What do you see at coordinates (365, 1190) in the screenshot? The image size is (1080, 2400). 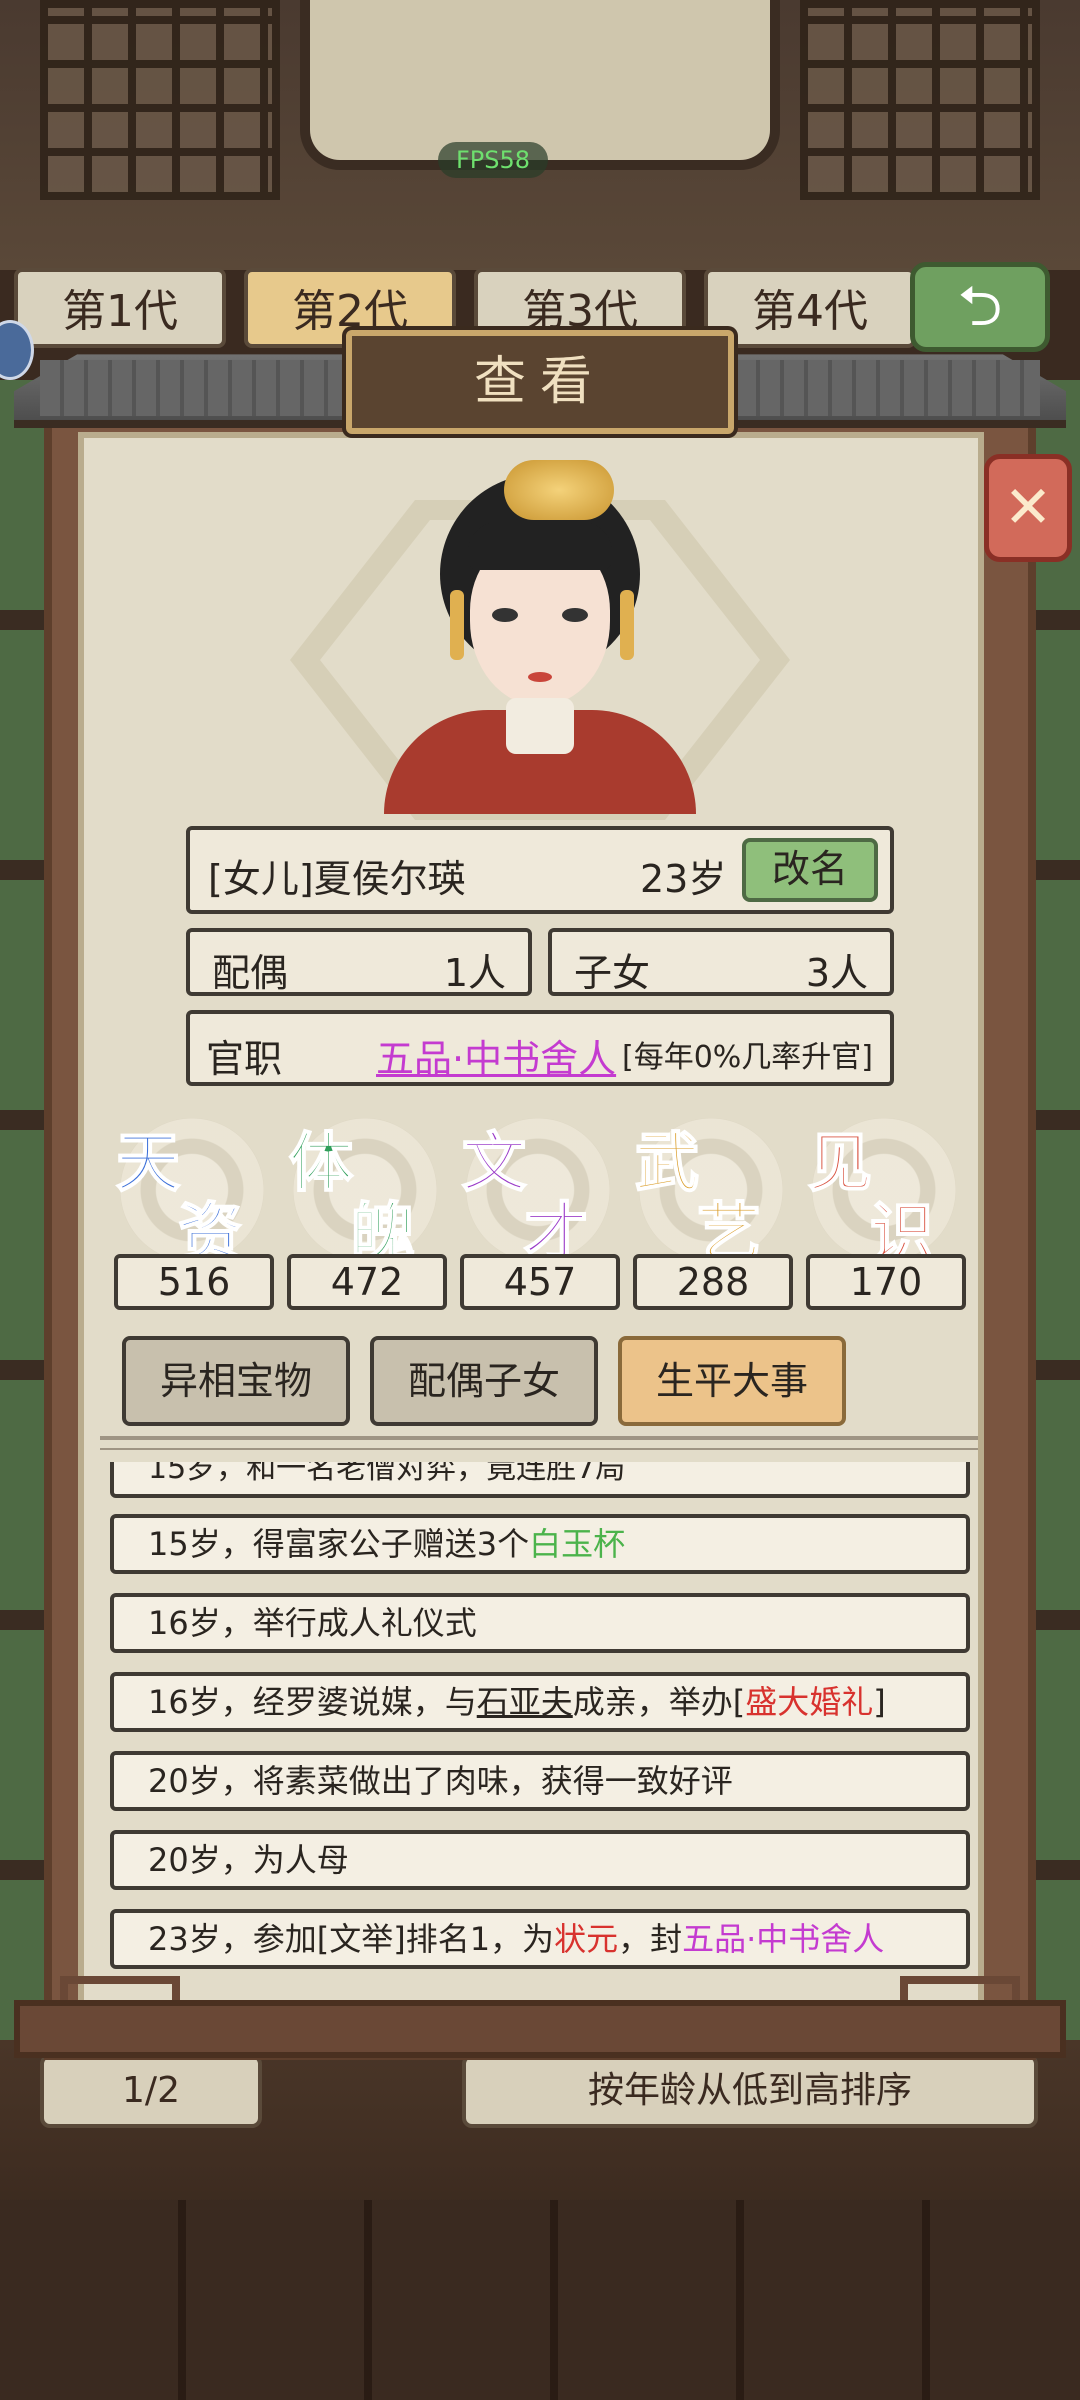 I see `attr-badge-tipo: 体 魄` at bounding box center [365, 1190].